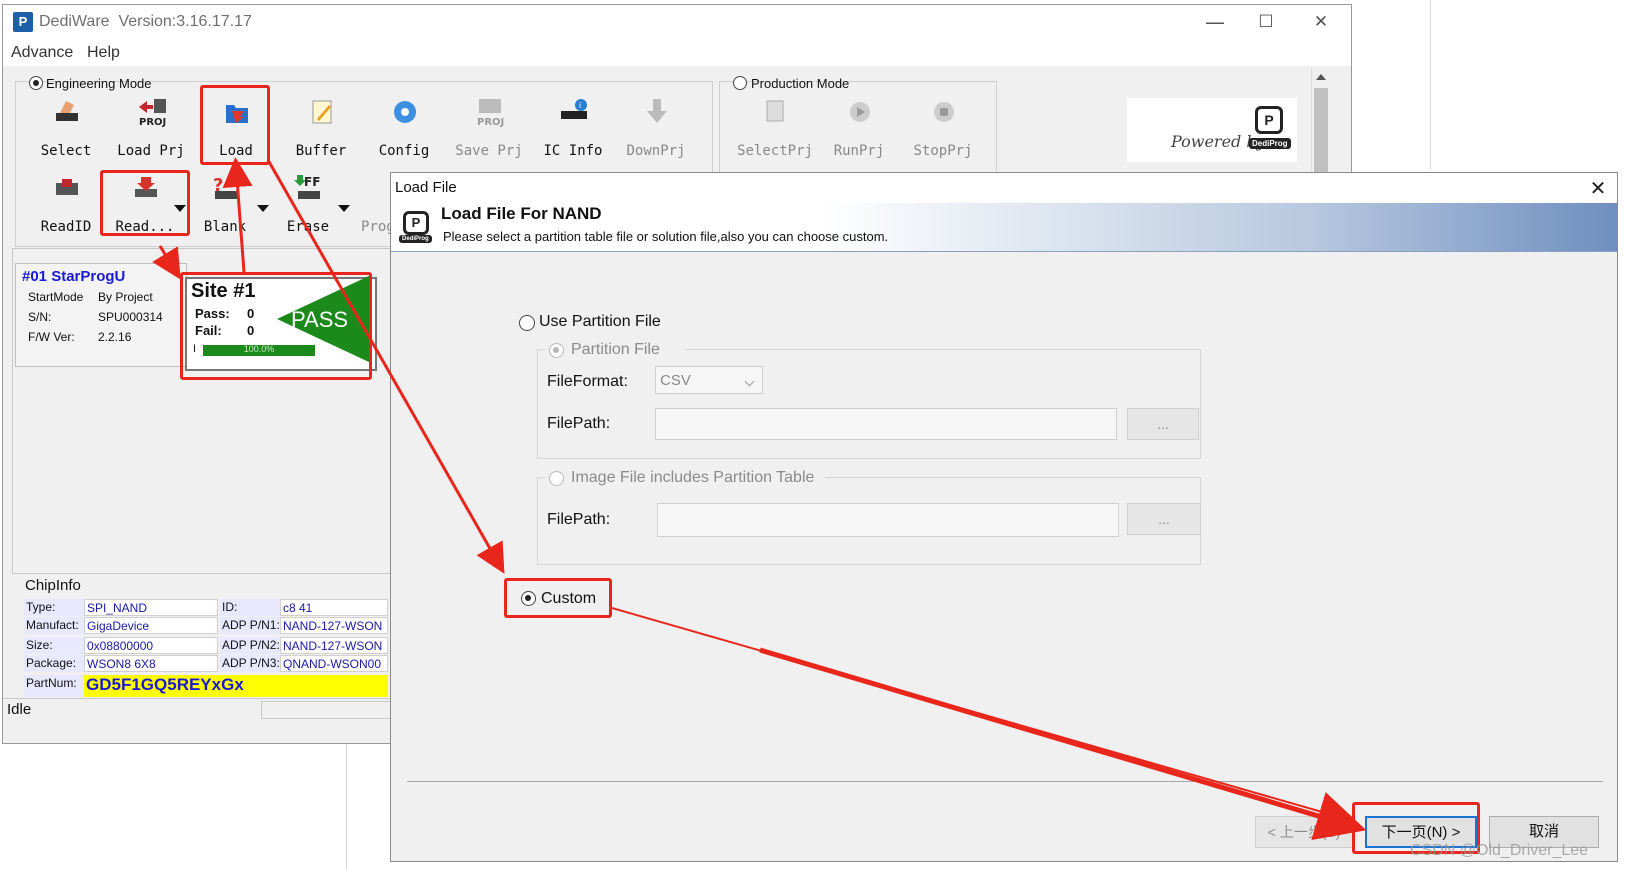 The height and width of the screenshot is (869, 1626). Describe the element at coordinates (1063, 743) in the screenshot. I see `arrow-custom-to-next` at that location.